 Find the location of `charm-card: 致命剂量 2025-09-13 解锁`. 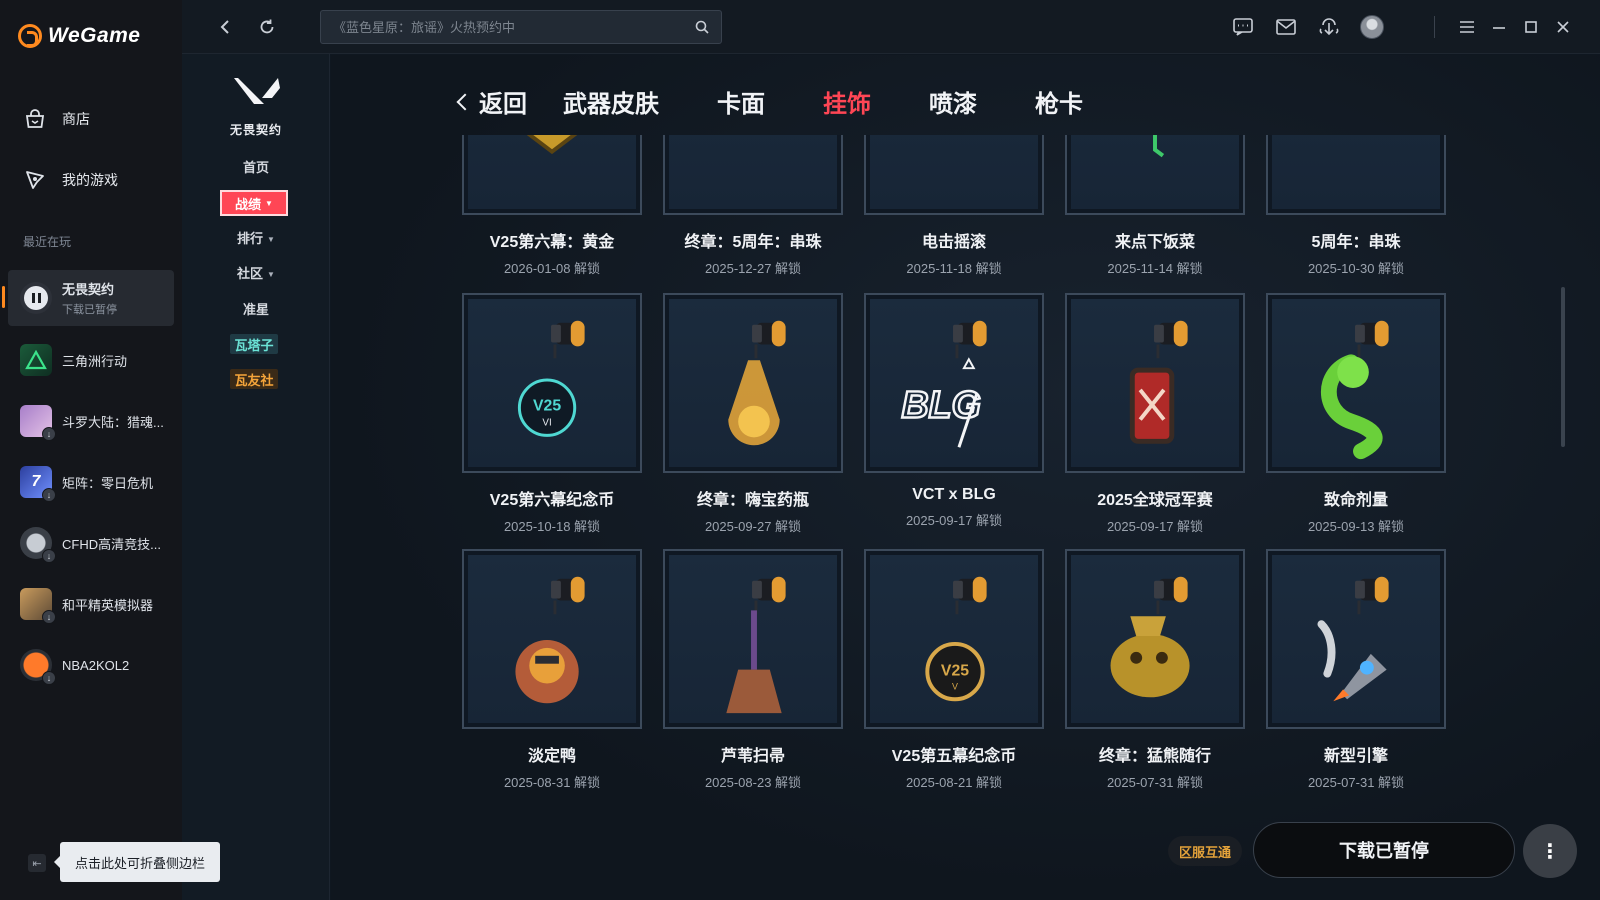

charm-card: 致命剂量 2025-09-13 解锁 is located at coordinates (1356, 414).